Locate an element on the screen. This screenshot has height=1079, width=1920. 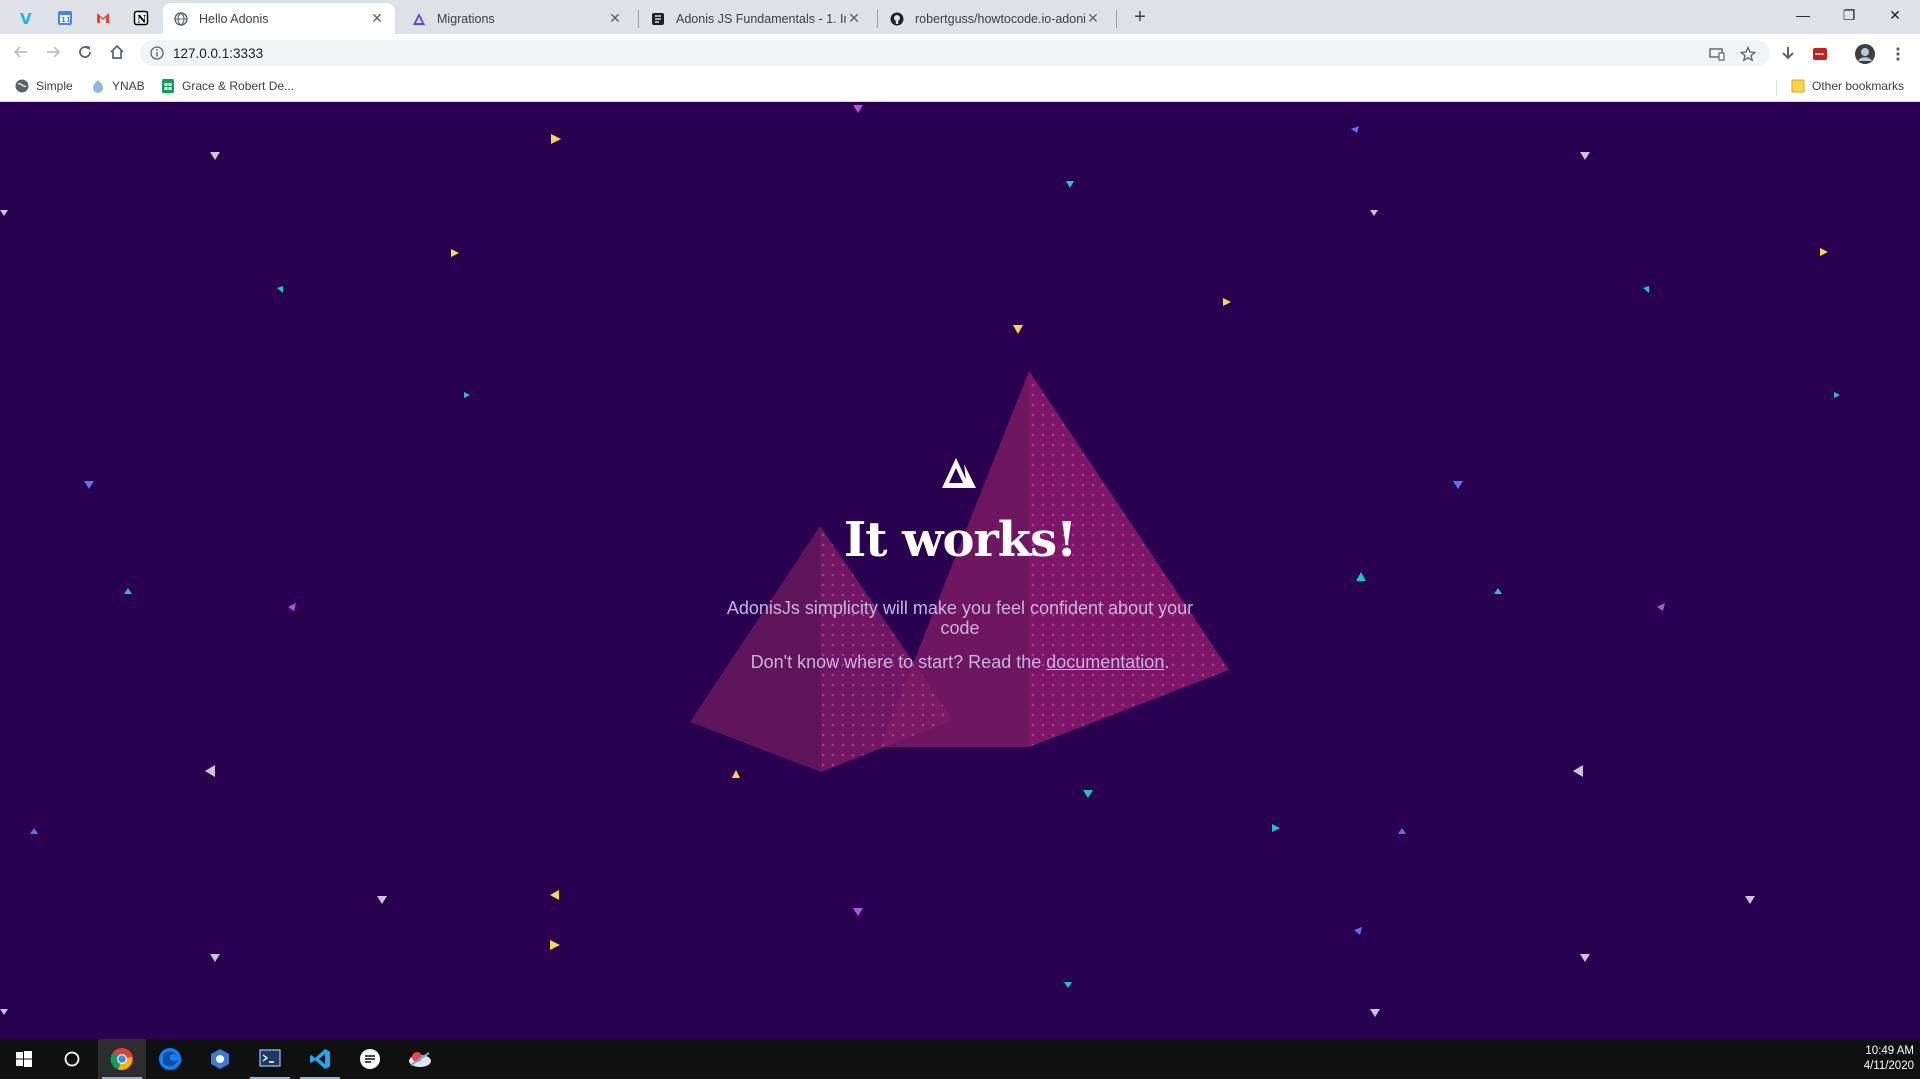
github-icon is located at coordinates (897, 19).